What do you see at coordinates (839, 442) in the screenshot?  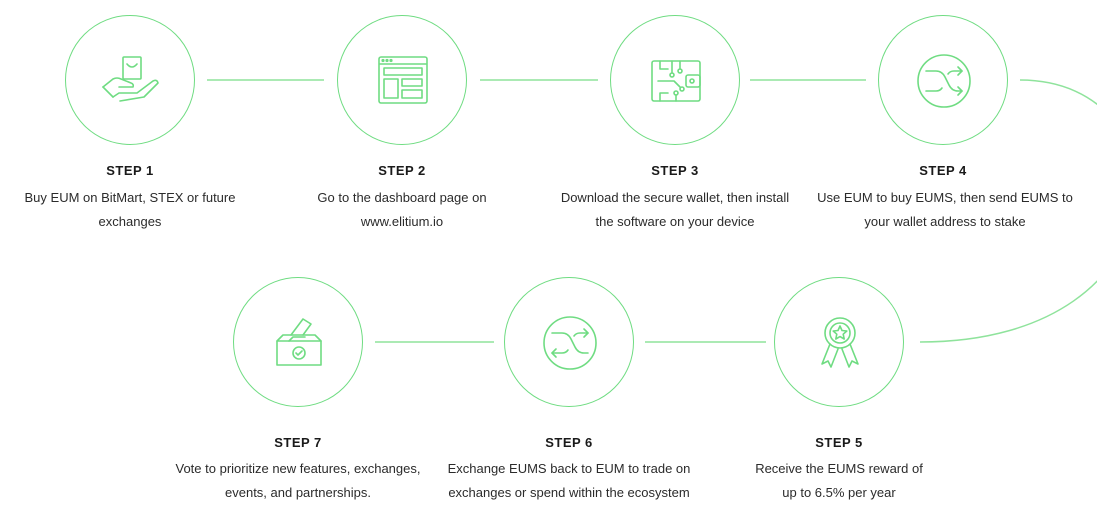 I see `step-5-title: STEP 5` at bounding box center [839, 442].